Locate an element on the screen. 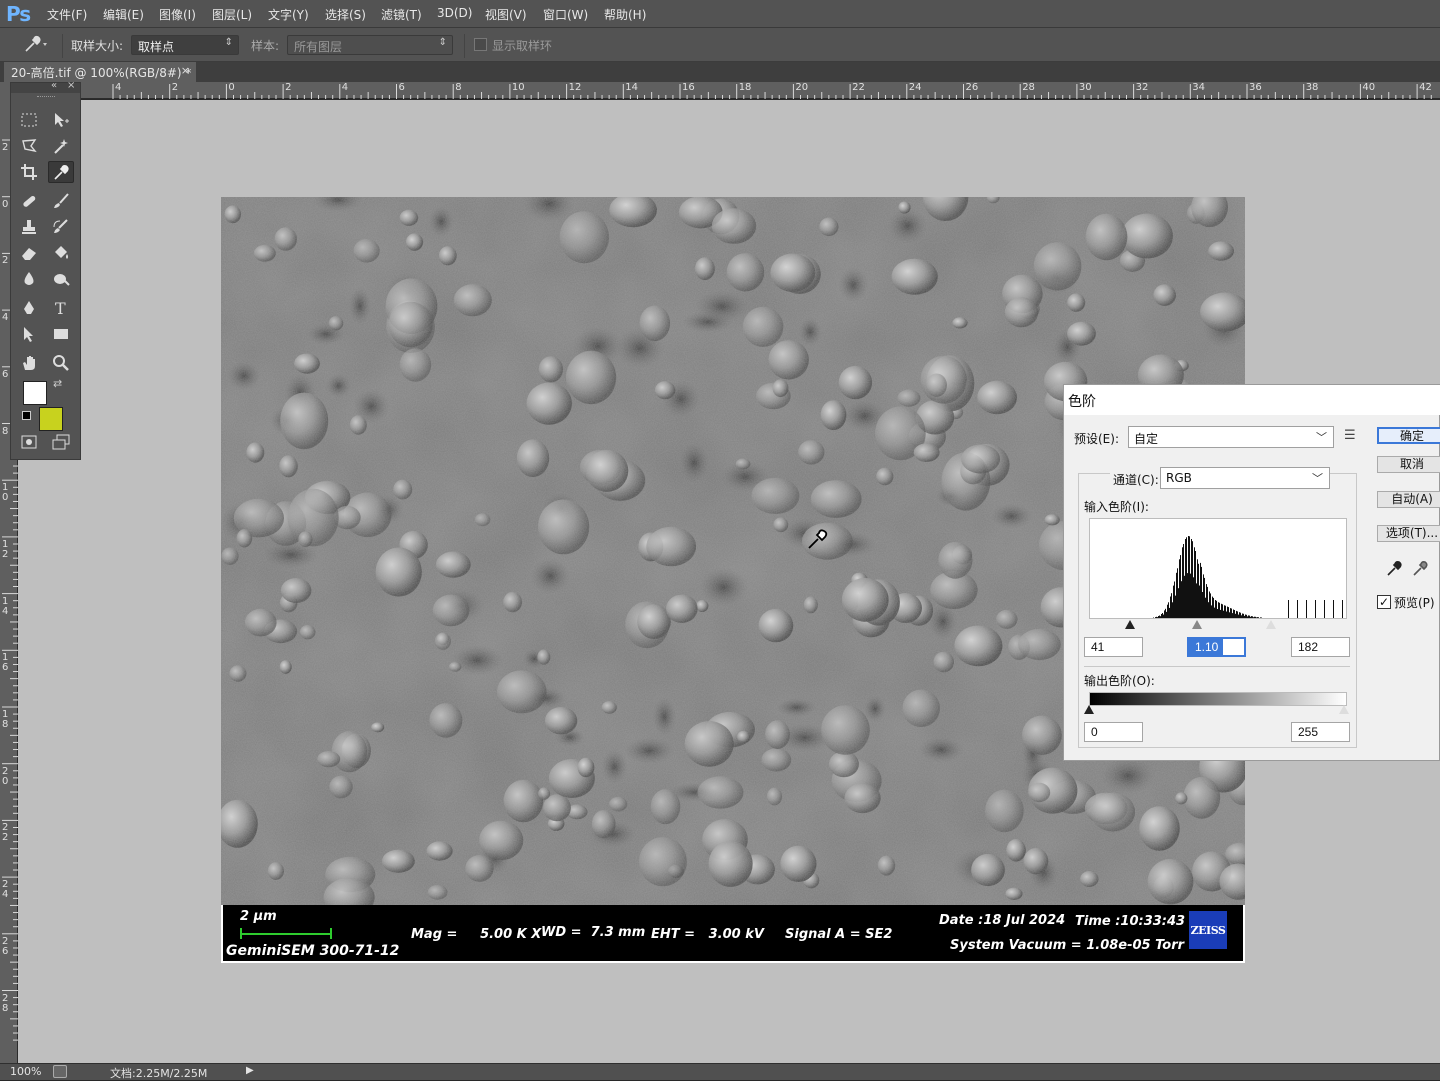  input-white-field is located at coordinates (1320, 647).